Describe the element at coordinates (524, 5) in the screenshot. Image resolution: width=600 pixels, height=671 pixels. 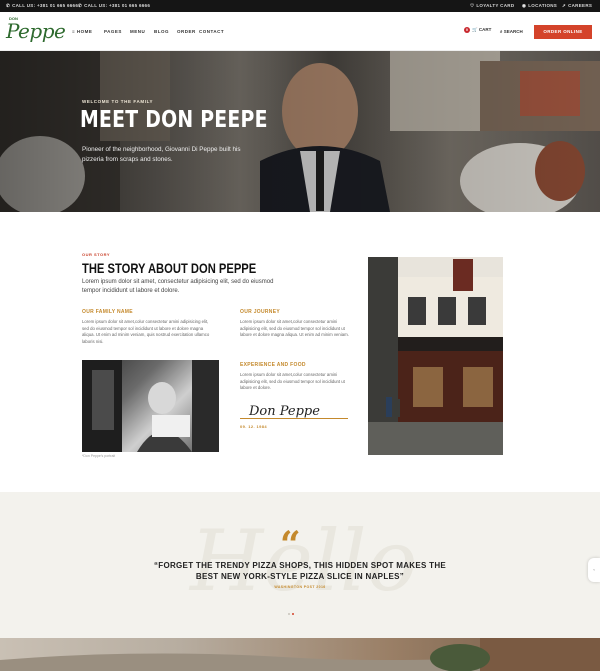
I see `pin-icon: ◉` at that location.